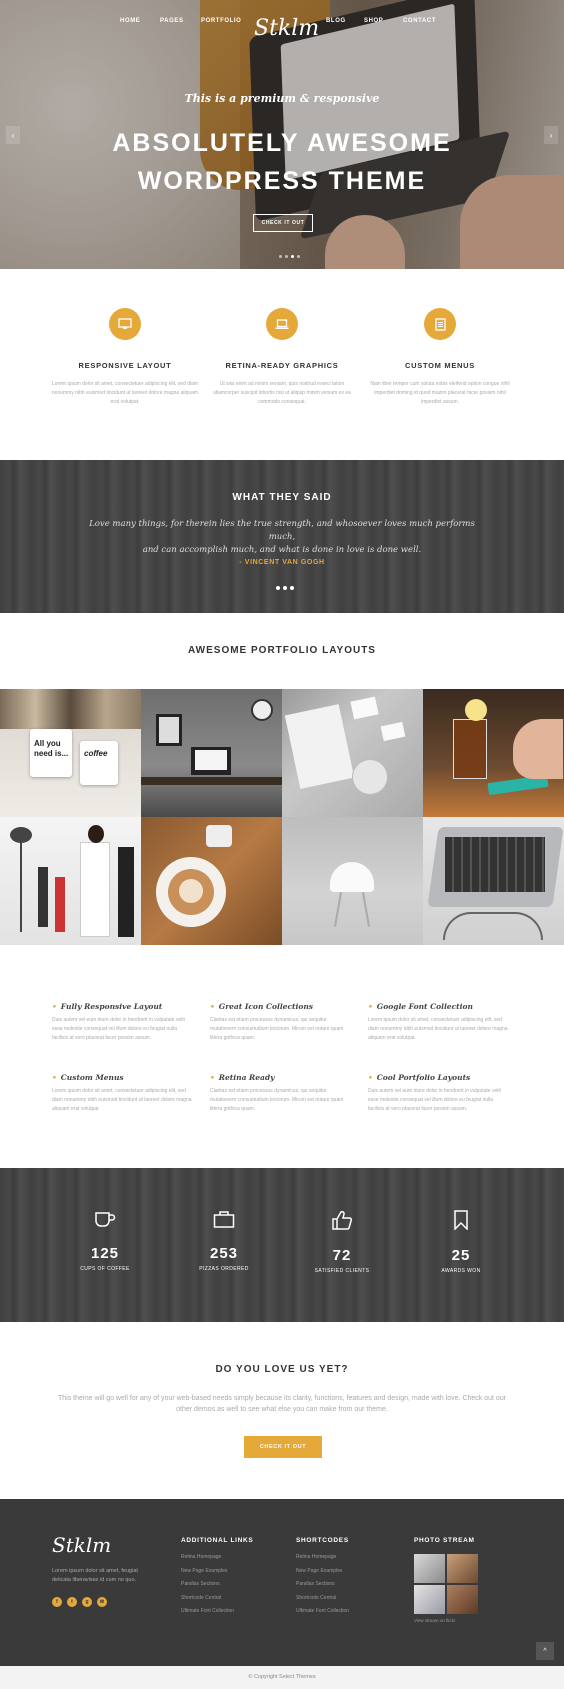 Image resolution: width=564 pixels, height=1689 pixels. I want to click on footer-photostream-column: PHOTO STREAM View stream on flickr, so click(446, 1580).